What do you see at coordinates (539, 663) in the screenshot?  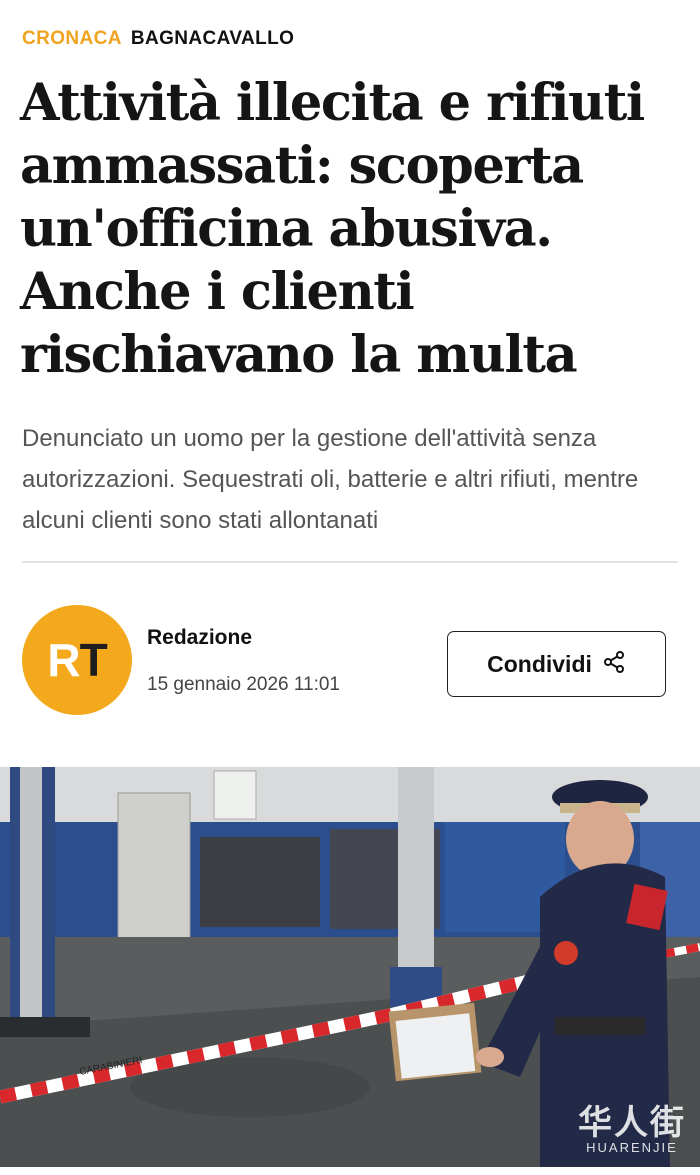 I see `share-button-label: Condividi` at bounding box center [539, 663].